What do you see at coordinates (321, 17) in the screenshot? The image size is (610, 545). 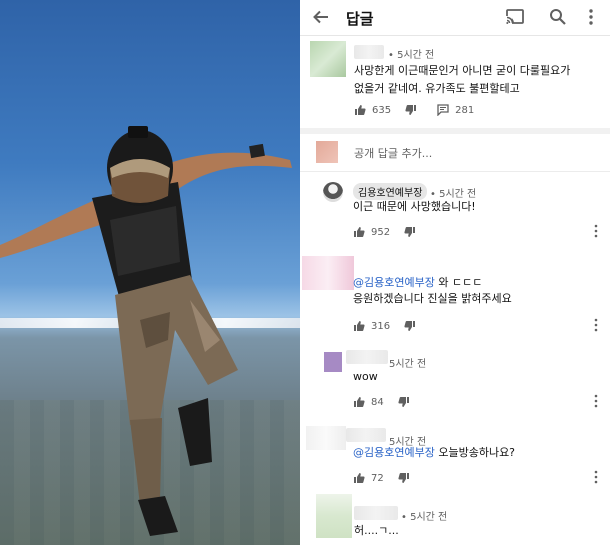 I see `back-arrow-icon` at bounding box center [321, 17].